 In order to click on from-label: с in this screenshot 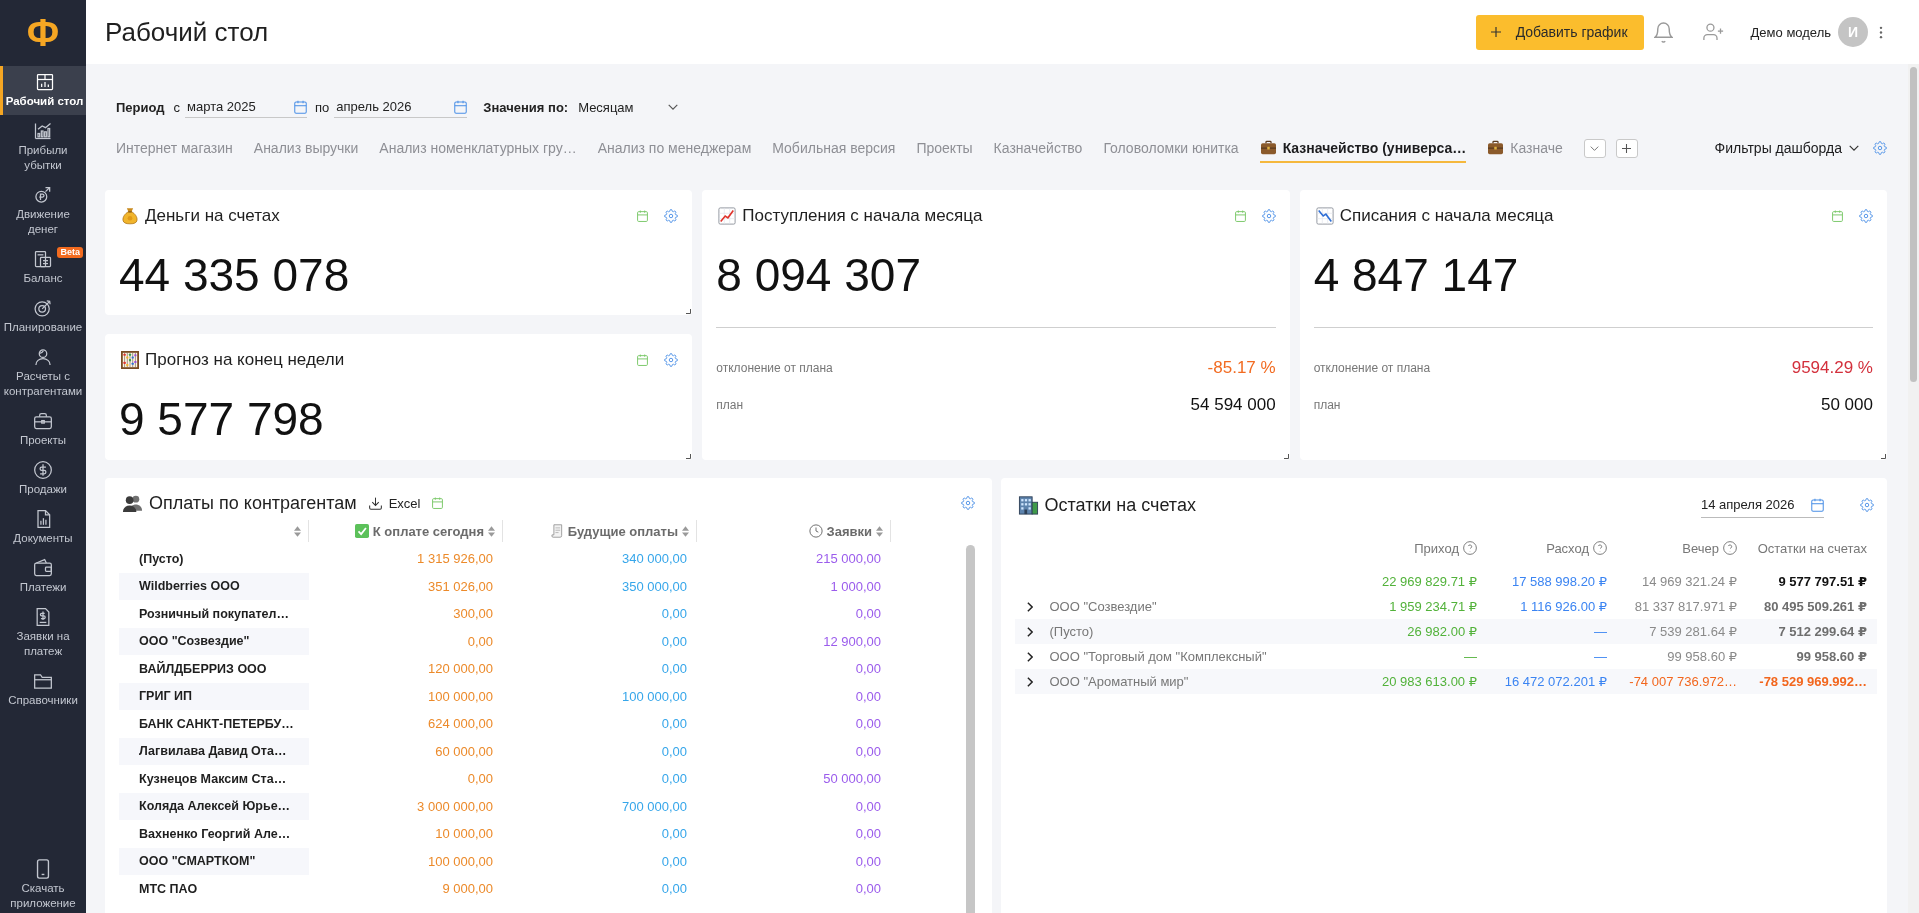, I will do `click(177, 107)`.